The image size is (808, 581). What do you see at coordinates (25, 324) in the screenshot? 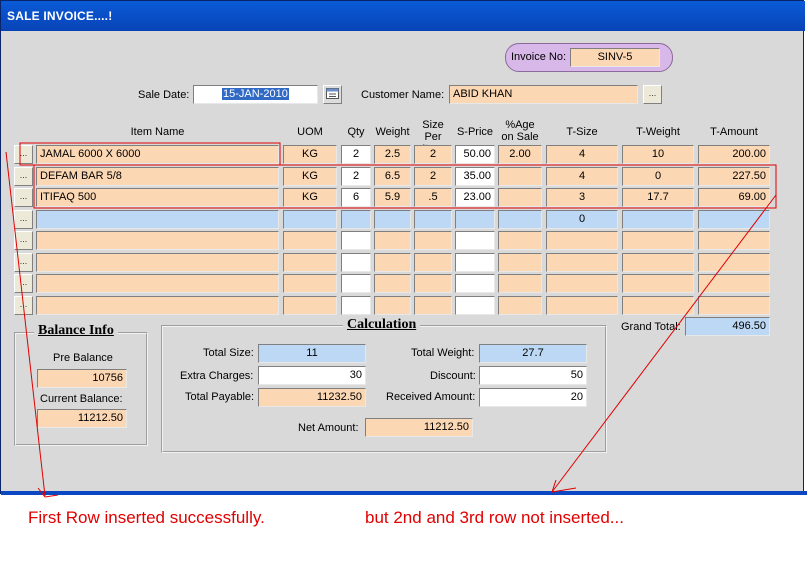
I see `arrow-line-left` at bounding box center [25, 324].